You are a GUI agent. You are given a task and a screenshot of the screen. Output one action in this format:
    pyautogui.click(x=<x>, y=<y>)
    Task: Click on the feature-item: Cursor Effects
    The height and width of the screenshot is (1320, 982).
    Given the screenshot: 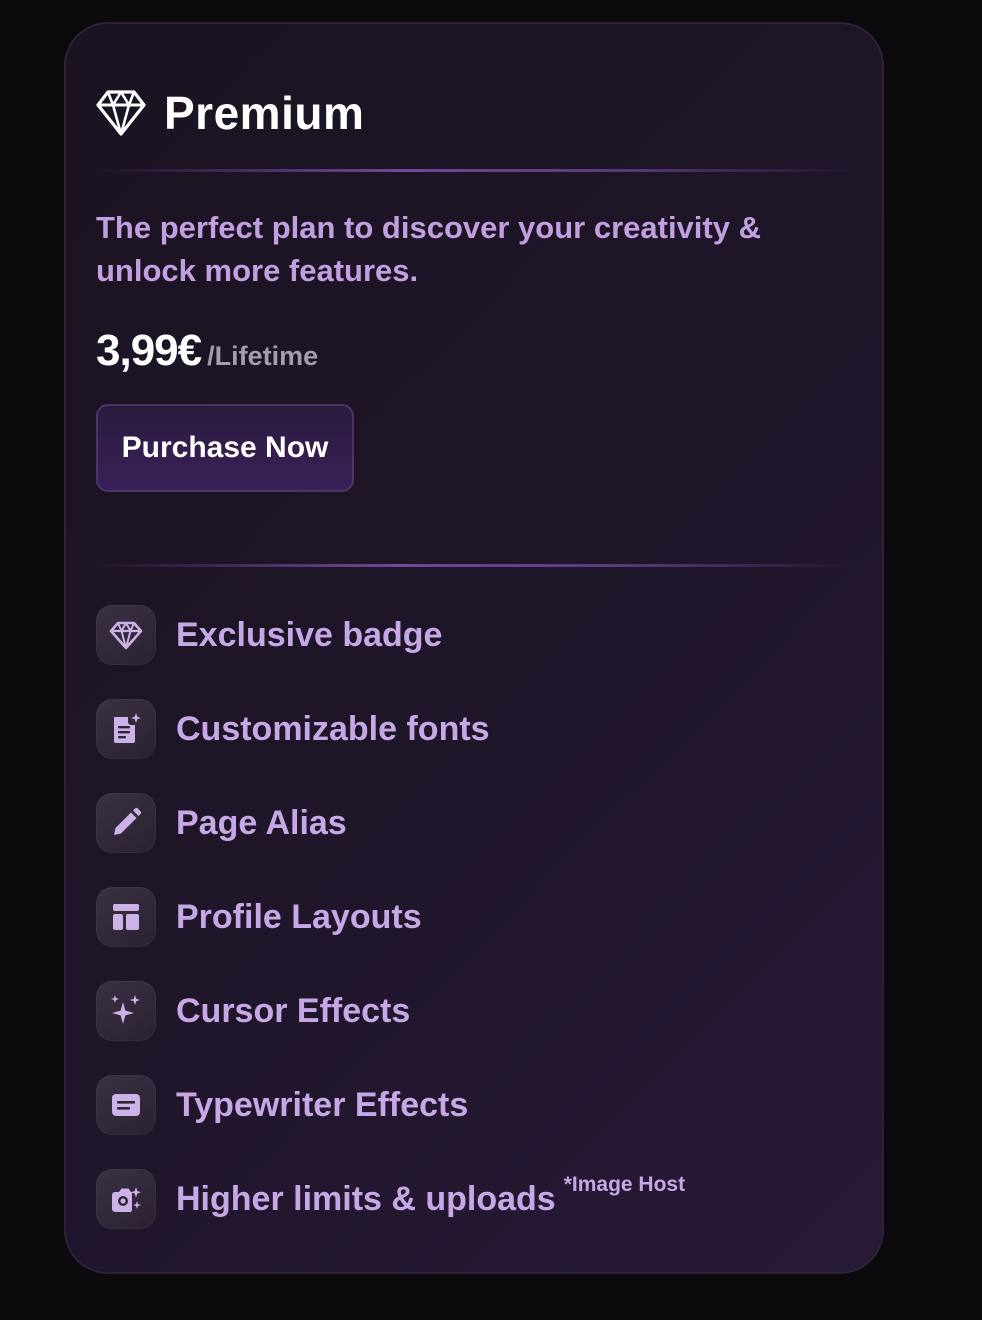 What is the action you would take?
    pyautogui.click(x=390, y=1011)
    